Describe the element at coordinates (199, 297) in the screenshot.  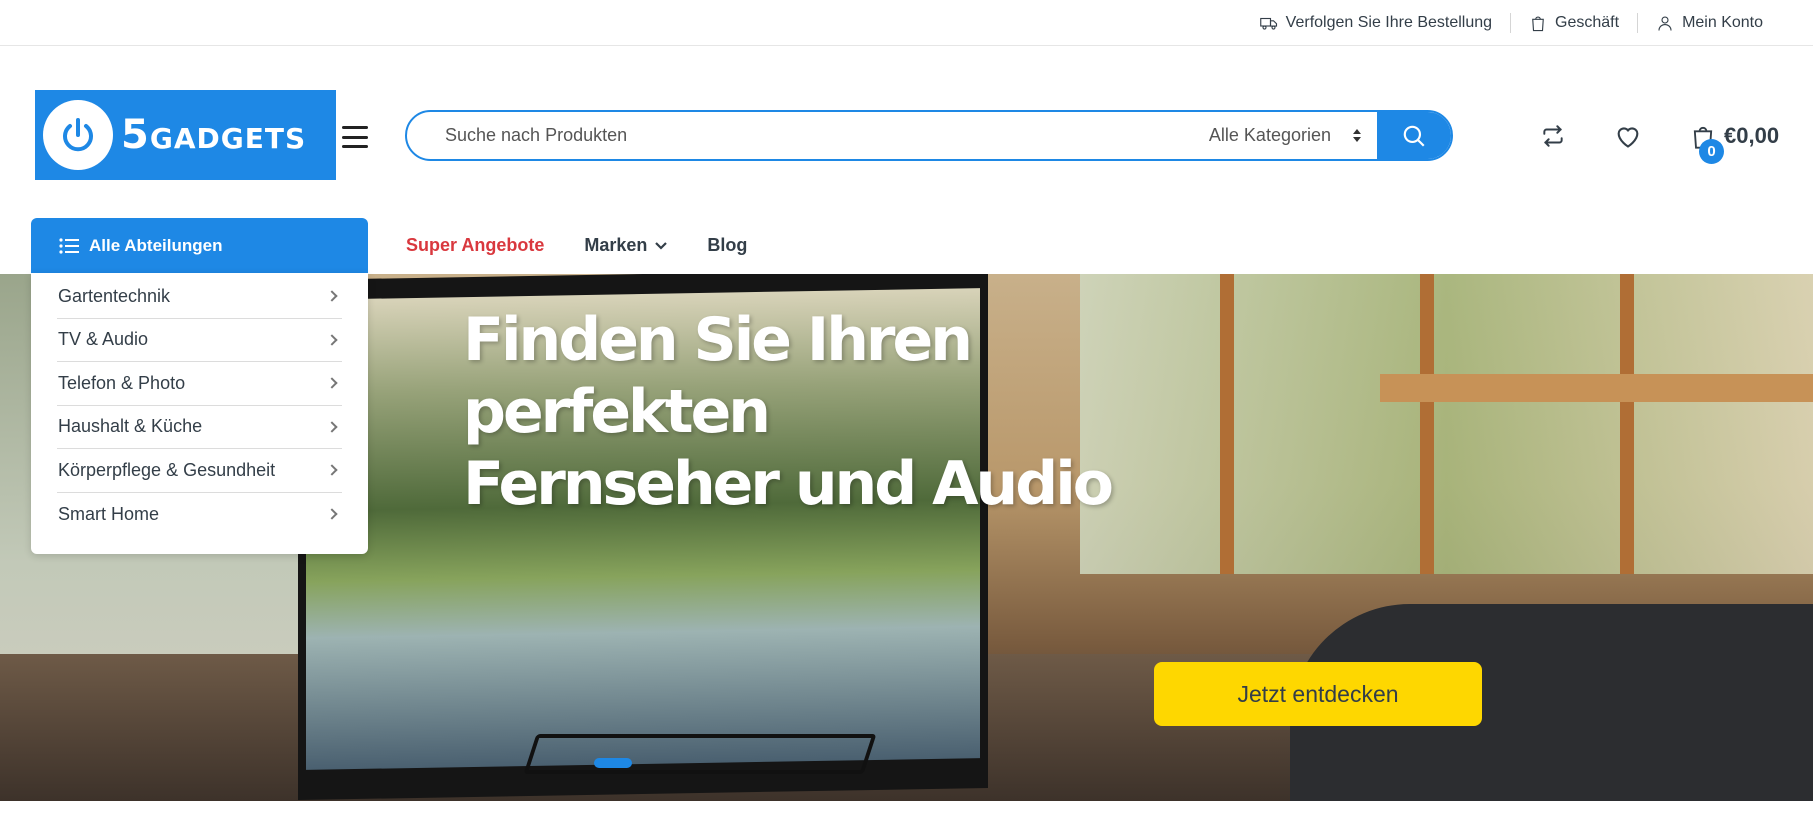
I see `department-item: Gartentechnik` at that location.